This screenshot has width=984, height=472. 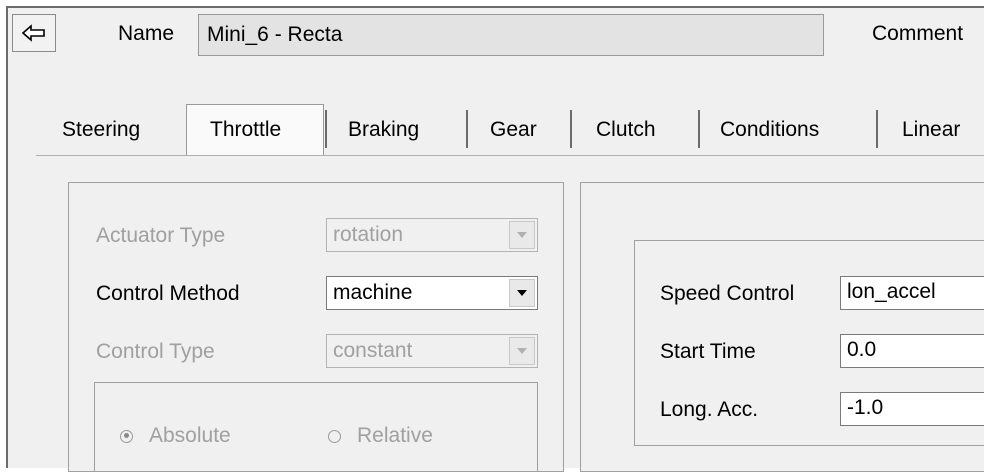 I want to click on actuator-type-select: rotation, so click(x=432, y=235).